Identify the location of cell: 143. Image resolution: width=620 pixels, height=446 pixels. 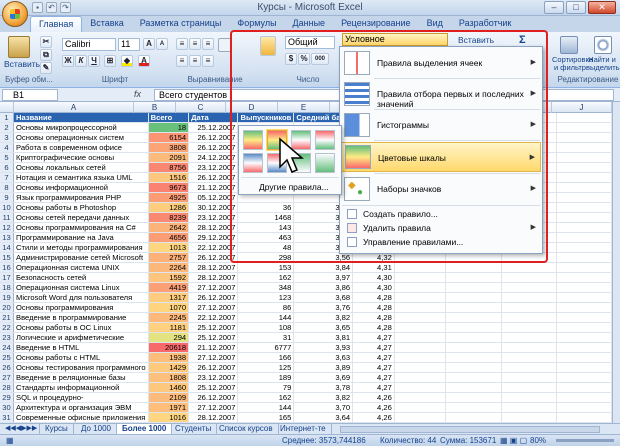
(266, 227).